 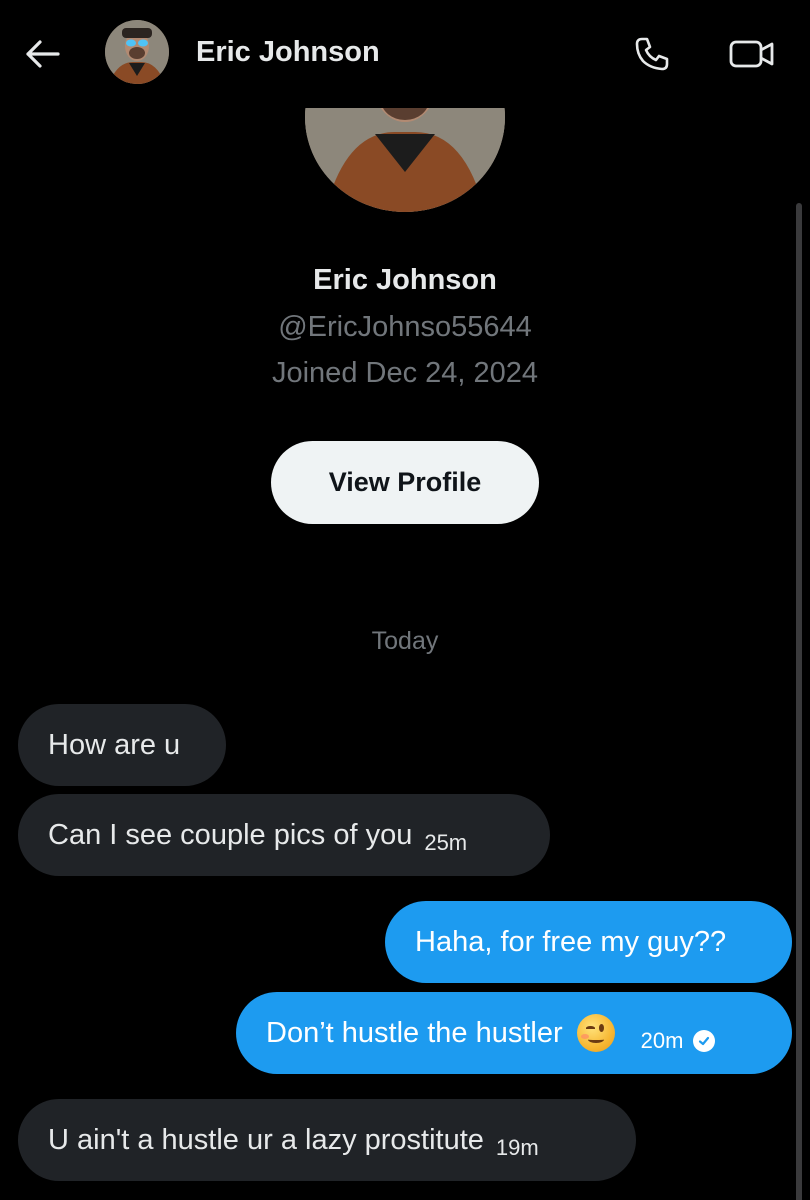 I want to click on video-call-button, so click(x=752, y=54).